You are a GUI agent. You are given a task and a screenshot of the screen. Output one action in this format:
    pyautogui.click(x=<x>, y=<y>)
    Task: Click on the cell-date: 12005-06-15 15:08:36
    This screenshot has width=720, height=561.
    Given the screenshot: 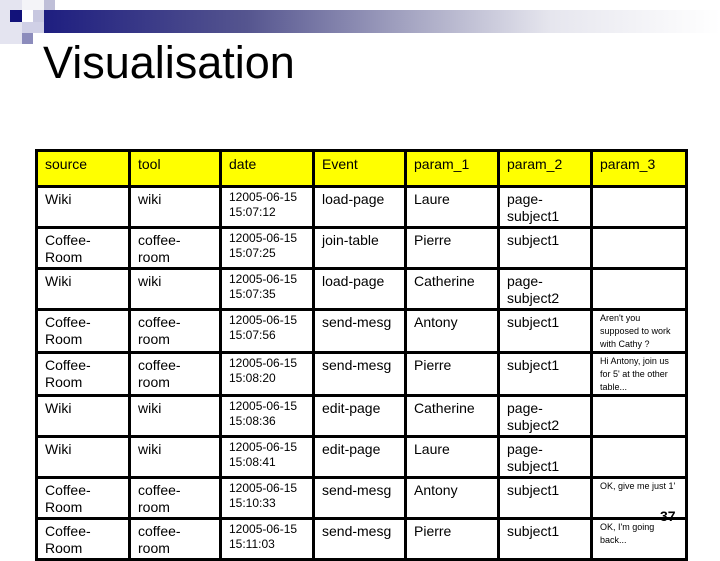 What is the action you would take?
    pyautogui.click(x=267, y=416)
    